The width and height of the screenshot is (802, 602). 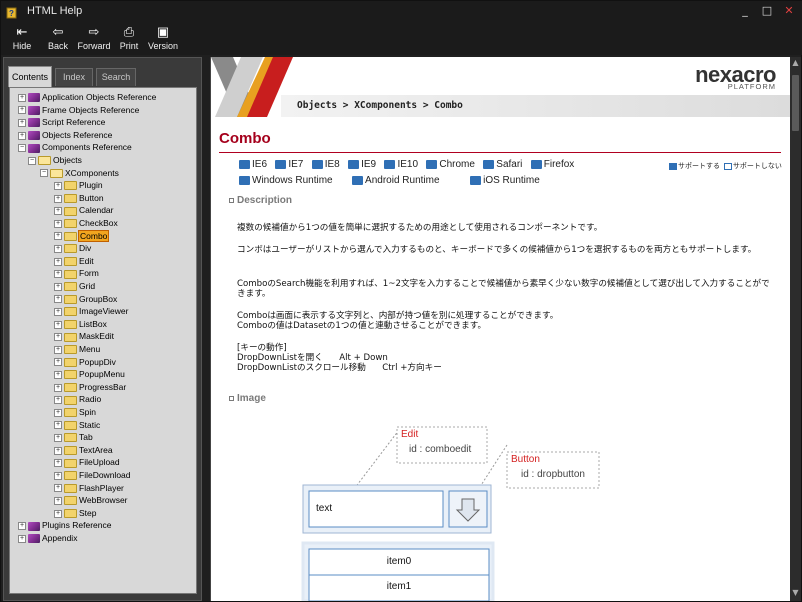 What do you see at coordinates (79, 198) in the screenshot?
I see `tree-node-button: + Button` at bounding box center [79, 198].